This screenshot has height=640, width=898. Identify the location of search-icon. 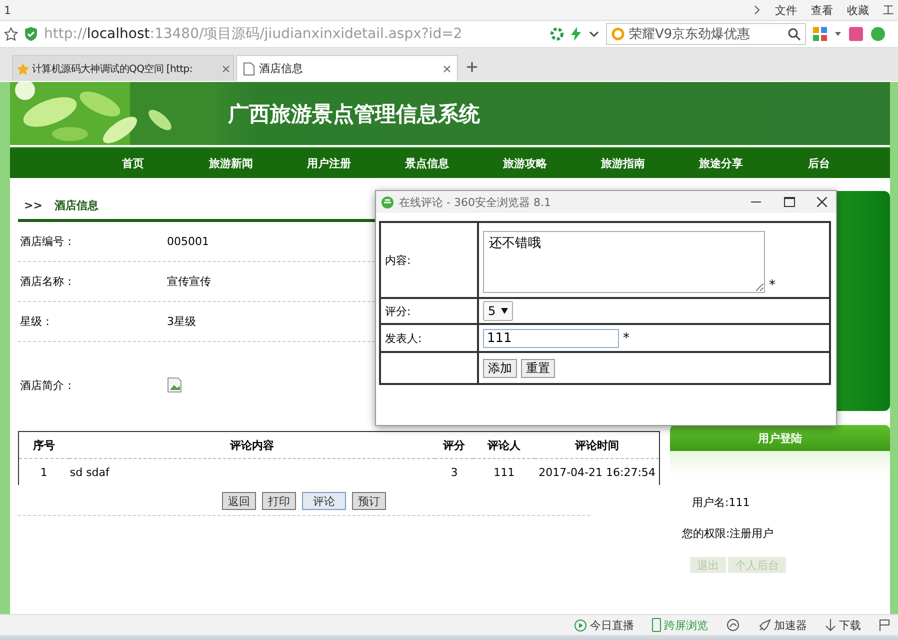
(794, 34).